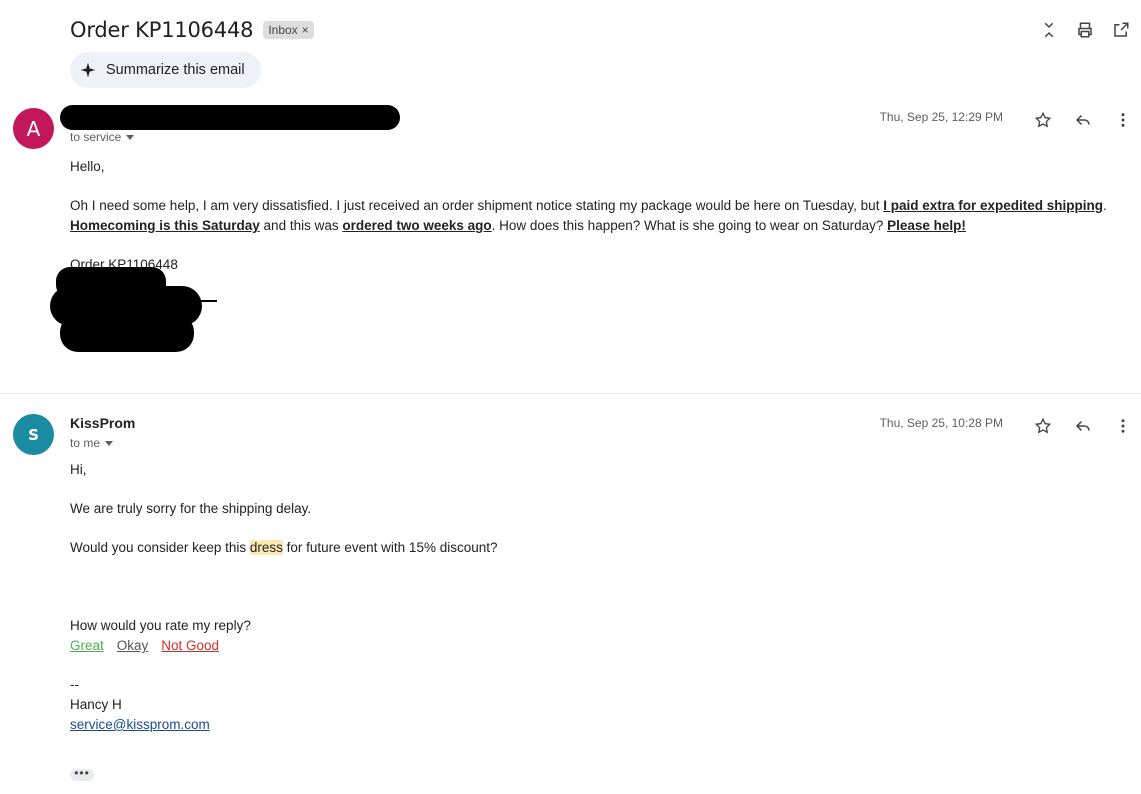 The image size is (1141, 794). I want to click on to-label: to service, so click(96, 137).